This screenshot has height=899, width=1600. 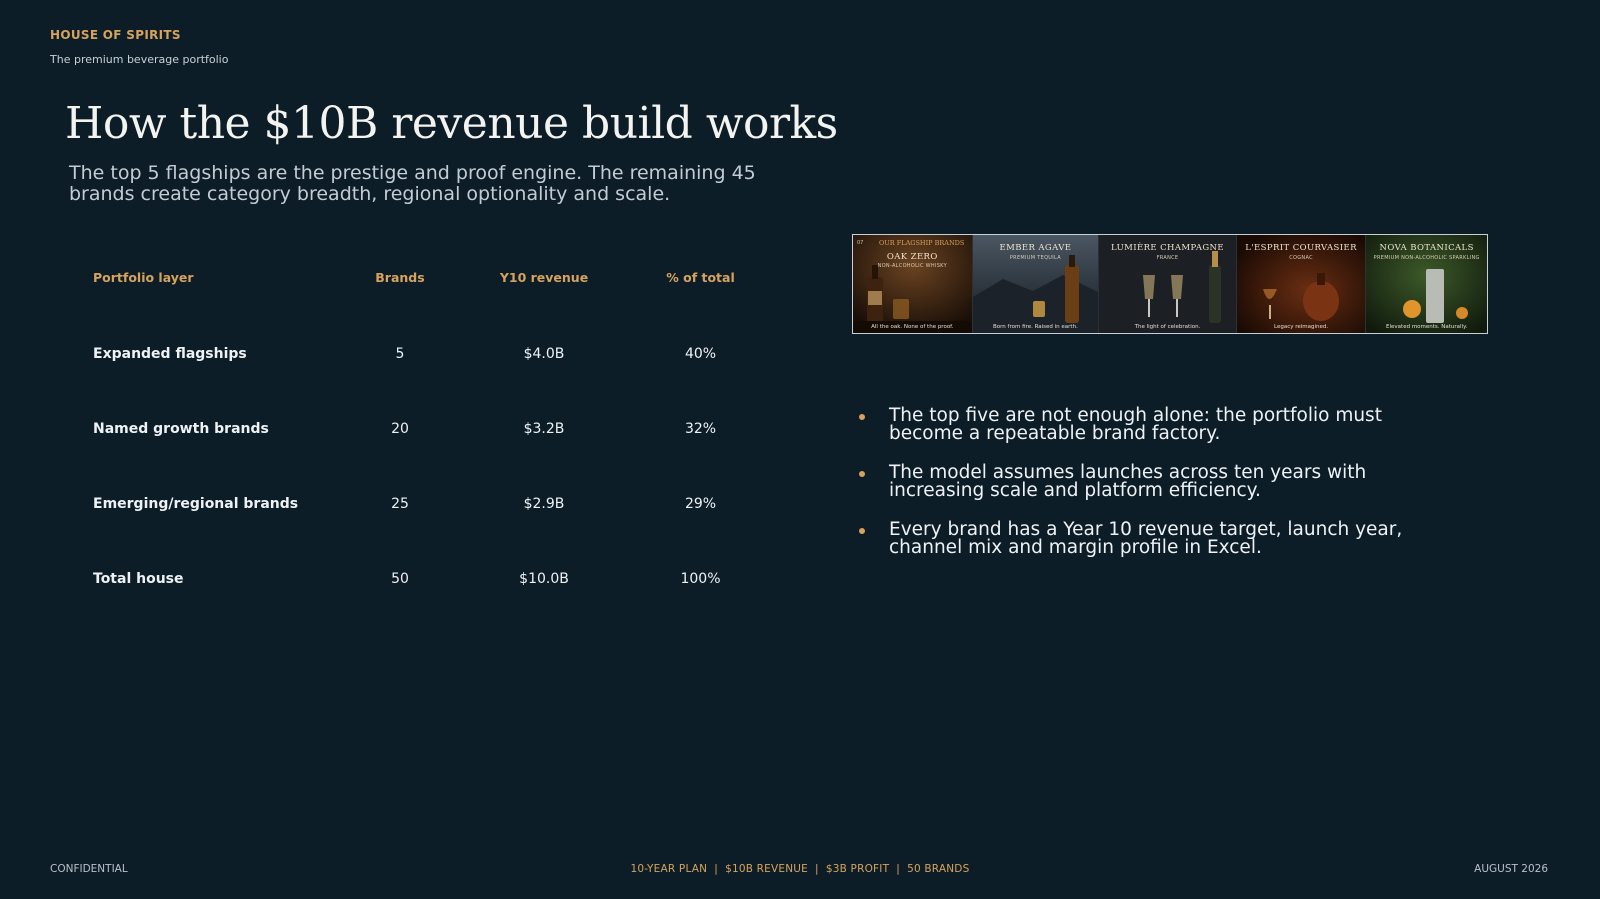 I want to click on cell-percent: 32%, so click(x=700, y=428).